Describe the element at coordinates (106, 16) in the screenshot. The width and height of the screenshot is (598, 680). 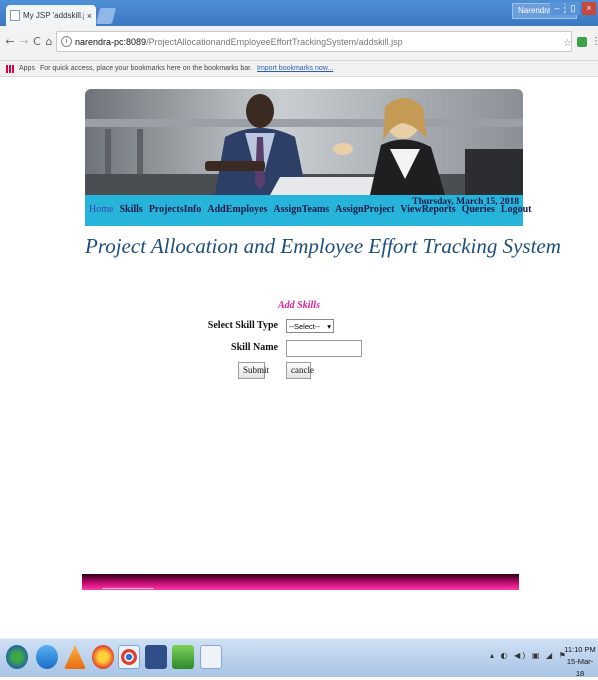
I see `new-tab-button` at that location.